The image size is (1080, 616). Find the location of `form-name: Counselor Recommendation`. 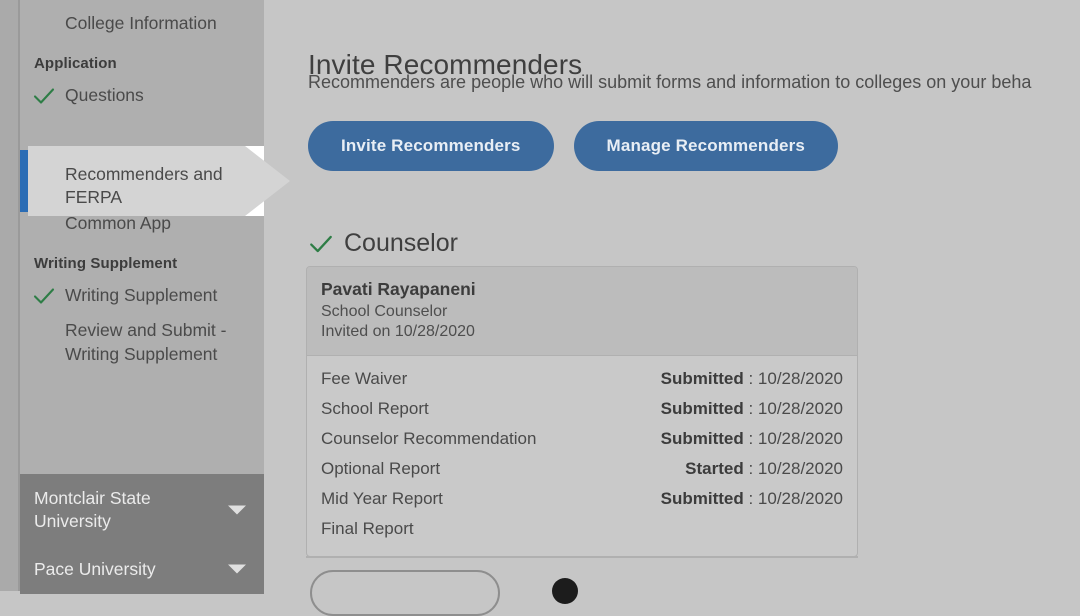

form-name: Counselor Recommendation is located at coordinates (429, 438).